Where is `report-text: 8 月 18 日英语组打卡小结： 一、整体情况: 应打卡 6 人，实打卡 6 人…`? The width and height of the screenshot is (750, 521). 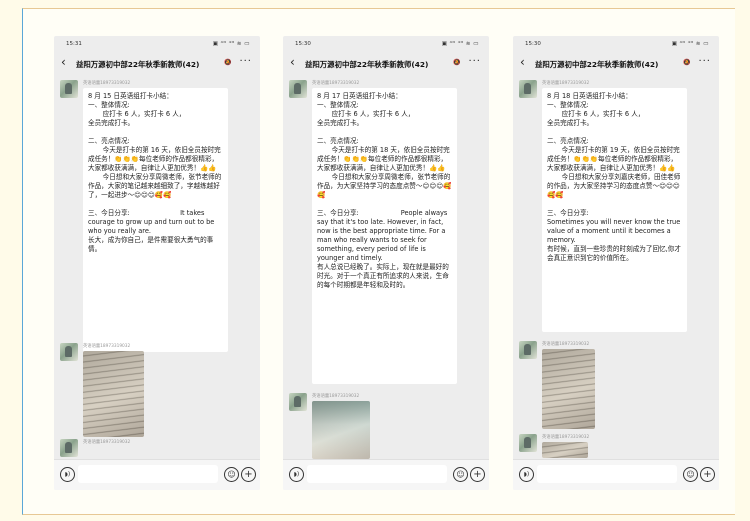
report-text: 8 月 18 日英语组打卡小结： 一、整体情况: 应打卡 6 人，实打卡 6 人… is located at coordinates (614, 177).